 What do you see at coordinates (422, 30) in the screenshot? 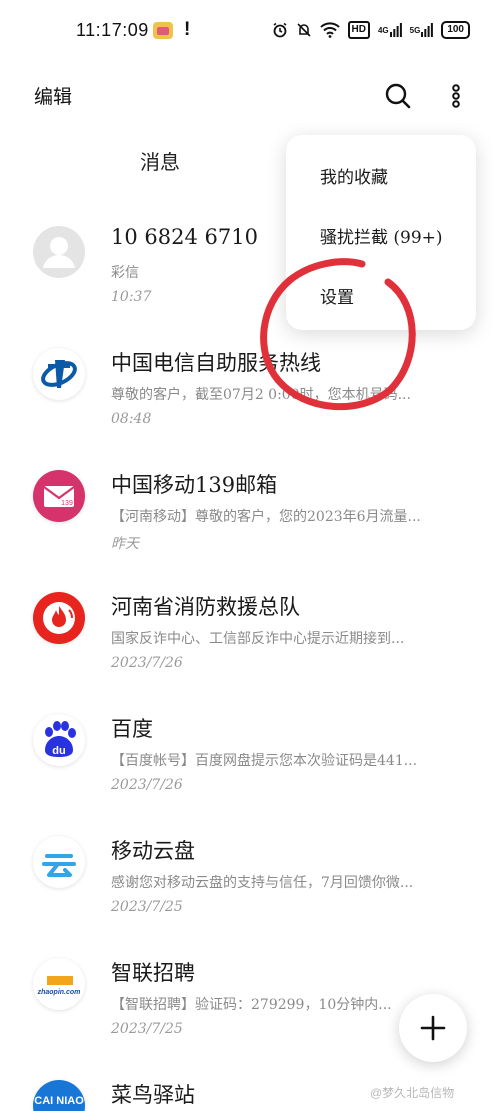
I see `signal-5g-icon: 5G` at bounding box center [422, 30].